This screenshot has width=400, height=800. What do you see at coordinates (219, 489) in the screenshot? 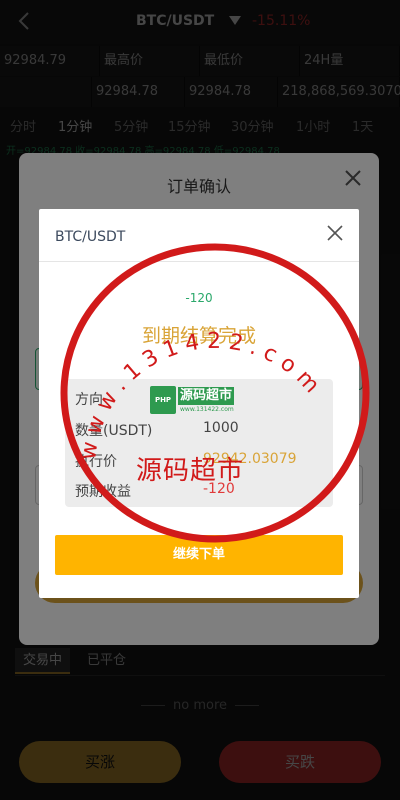
I see `profit-value: -120` at bounding box center [219, 489].